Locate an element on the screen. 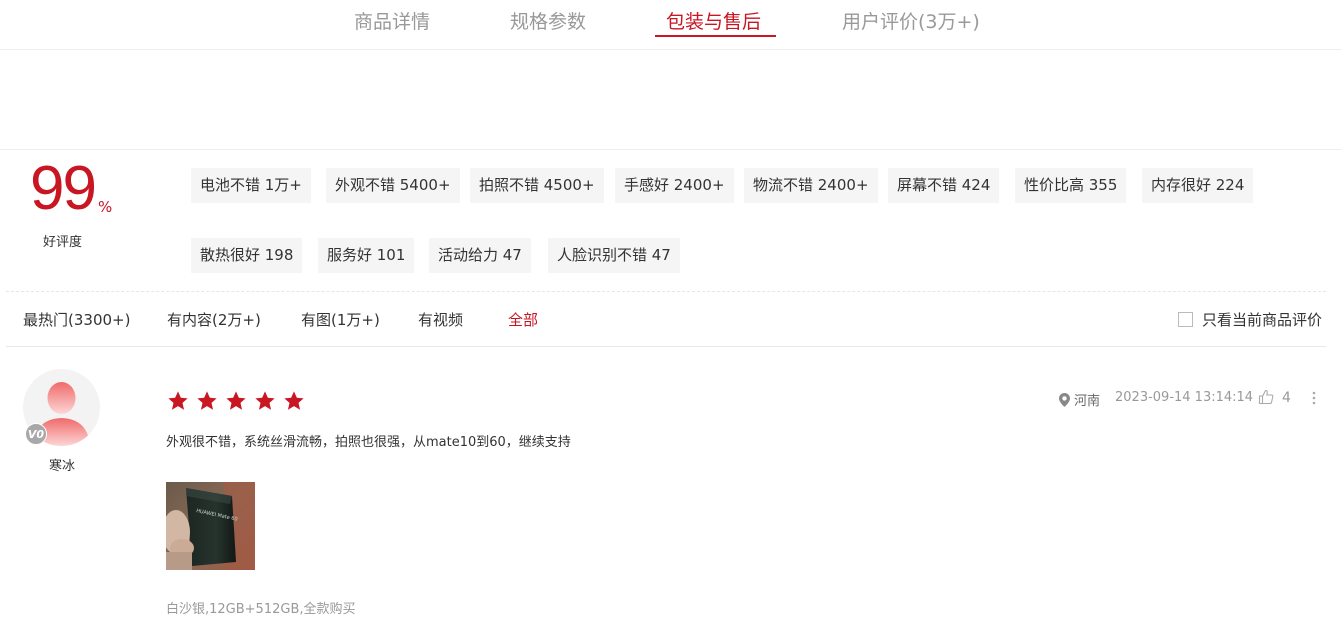 The image size is (1341, 635). good-rate-label: 好评度 is located at coordinates (63, 242).